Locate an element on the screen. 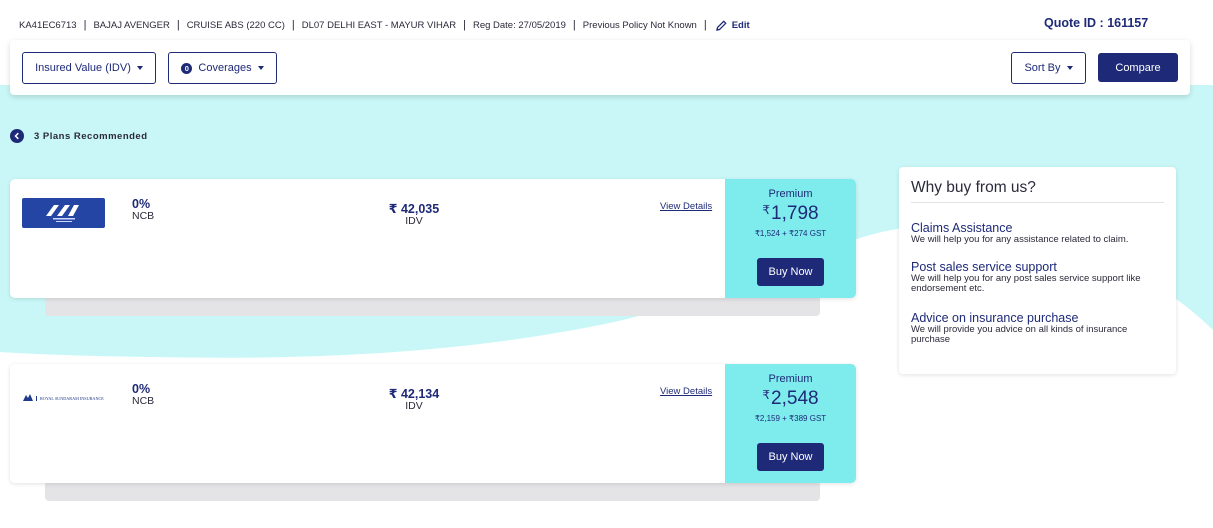 The height and width of the screenshot is (528, 1213). united-india-logo-icon is located at coordinates (62, 213).